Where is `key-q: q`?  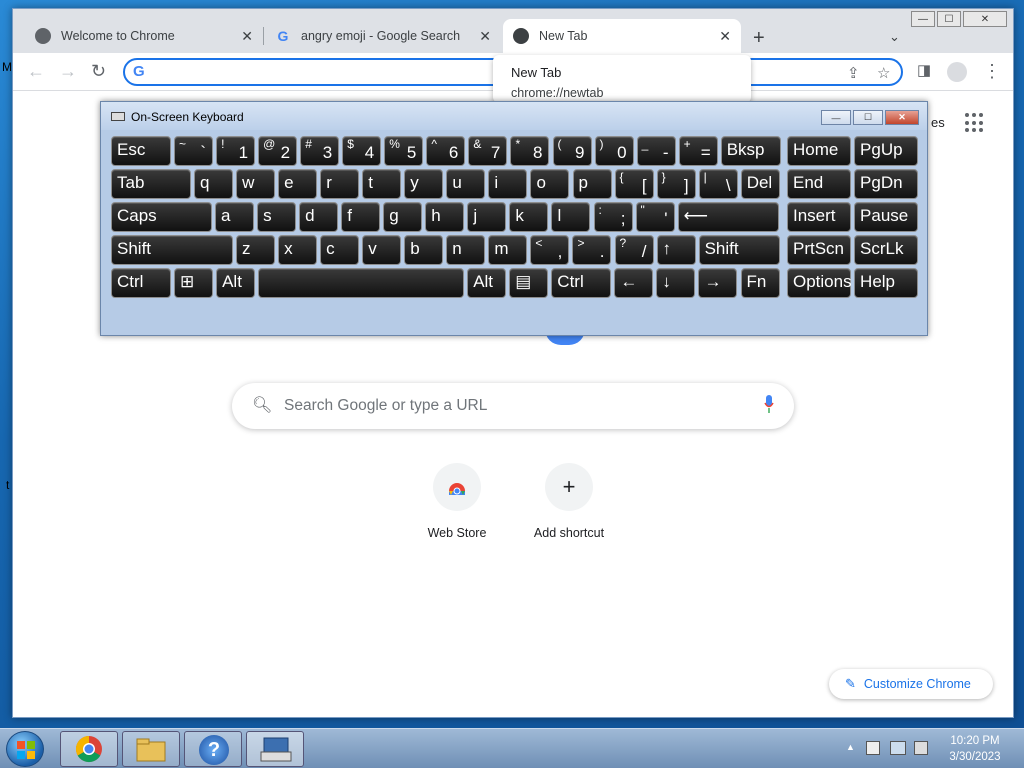
key-q: q is located at coordinates (214, 184).